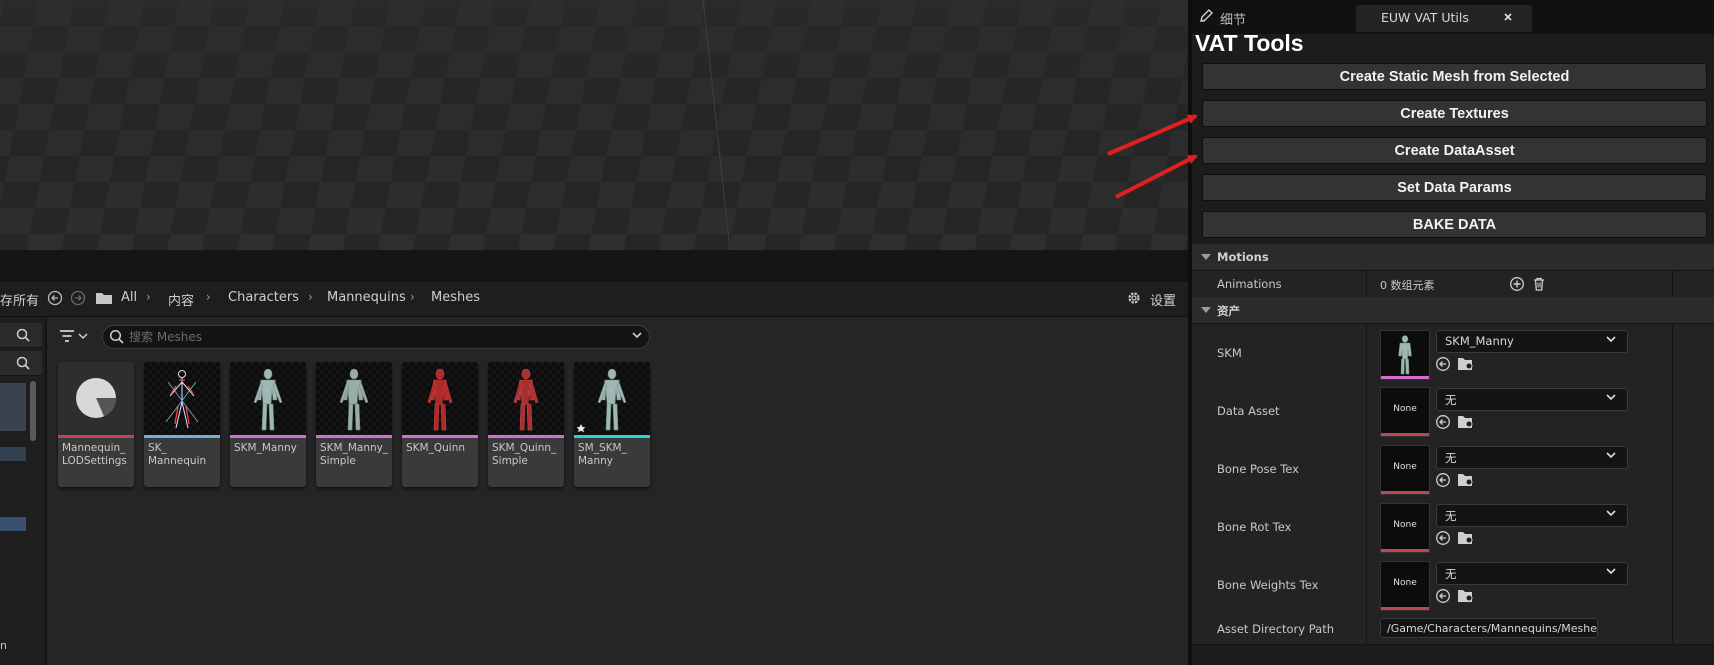  Describe the element at coordinates (1517, 284) in the screenshot. I see `add-element-icon` at that location.